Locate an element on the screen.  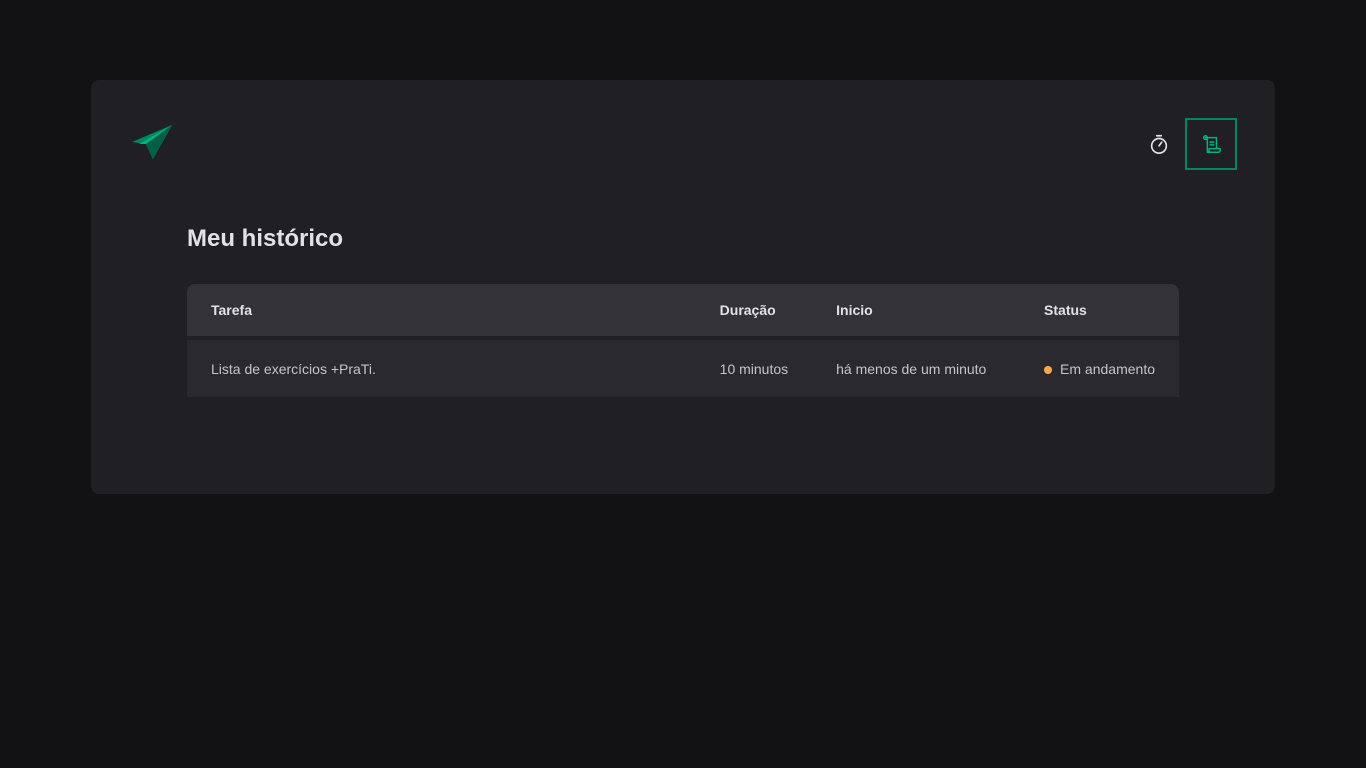
cell-status: Em andamento is located at coordinates (1099, 367).